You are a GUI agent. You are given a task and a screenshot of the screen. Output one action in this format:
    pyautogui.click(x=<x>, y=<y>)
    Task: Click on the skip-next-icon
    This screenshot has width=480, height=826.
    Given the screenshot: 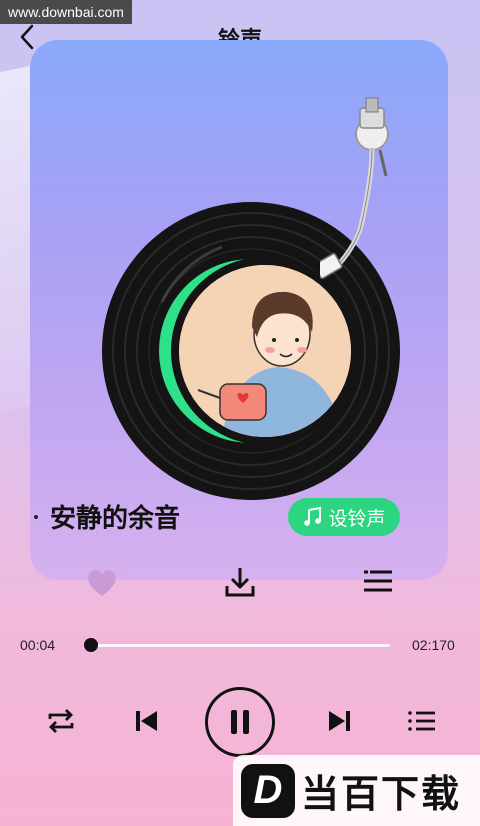 What is the action you would take?
    pyautogui.click(x=339, y=721)
    